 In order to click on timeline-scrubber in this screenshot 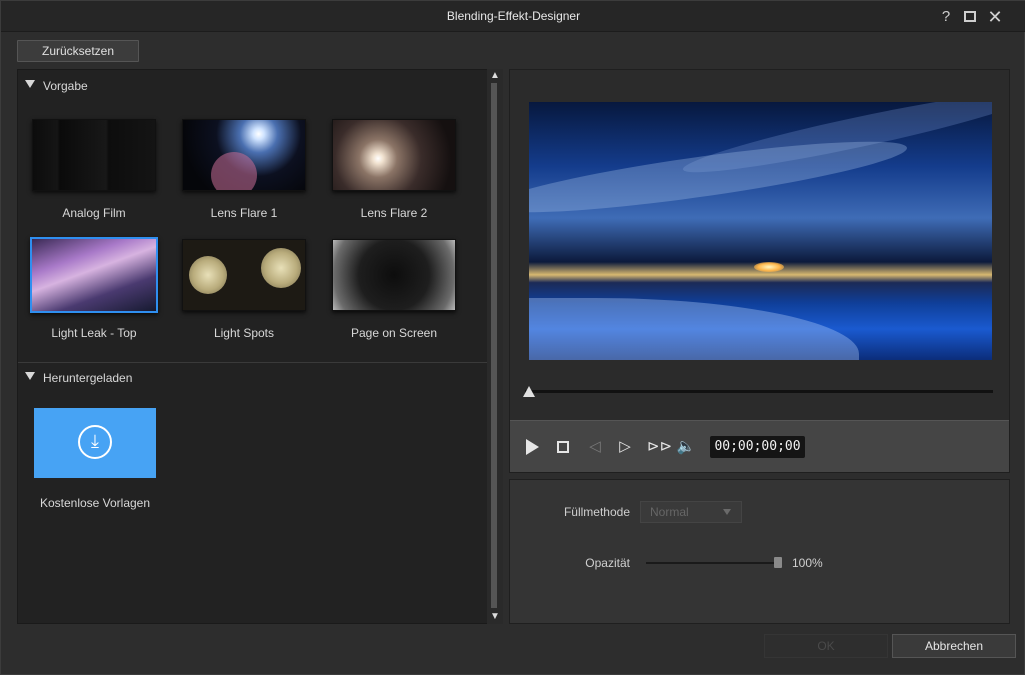, I will do `click(529, 391)`.